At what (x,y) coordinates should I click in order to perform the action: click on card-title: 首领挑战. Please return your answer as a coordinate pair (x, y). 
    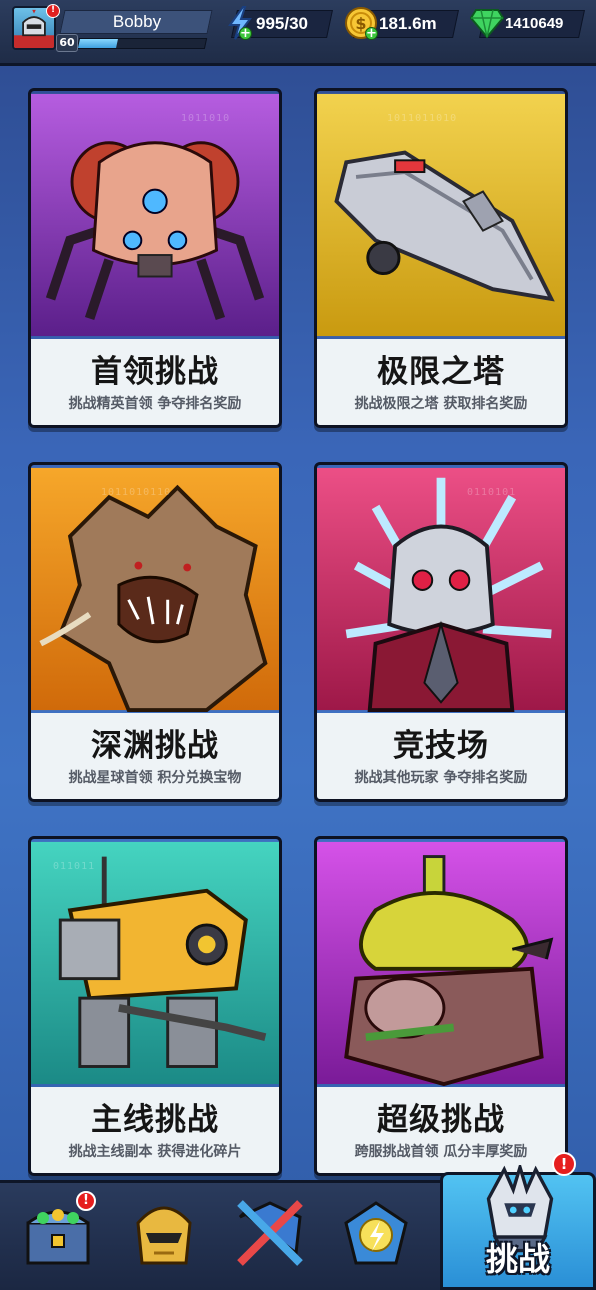
    Looking at the image, I should click on (155, 372).